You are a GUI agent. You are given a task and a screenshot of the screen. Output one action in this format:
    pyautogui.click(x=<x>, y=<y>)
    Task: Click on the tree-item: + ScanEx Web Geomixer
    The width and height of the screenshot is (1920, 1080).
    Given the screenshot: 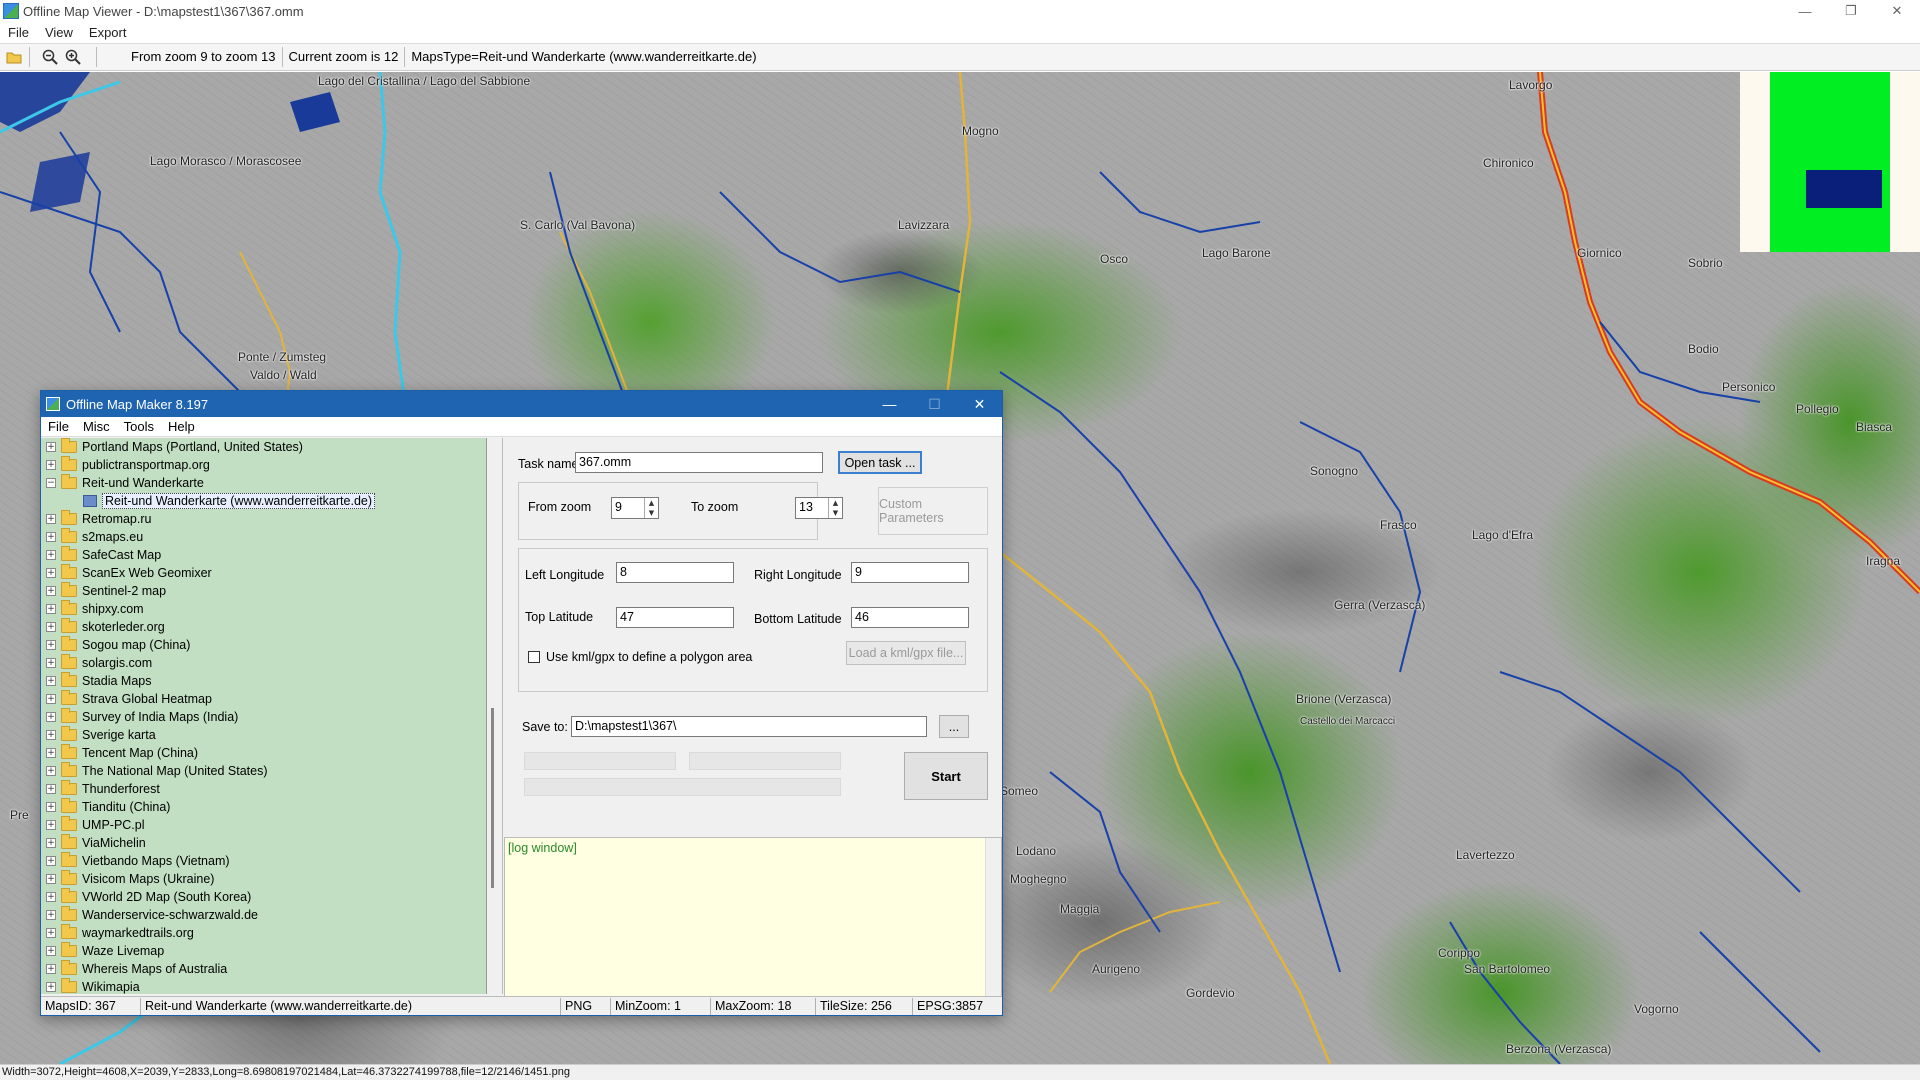 What is the action you would take?
    pyautogui.click(x=263, y=573)
    